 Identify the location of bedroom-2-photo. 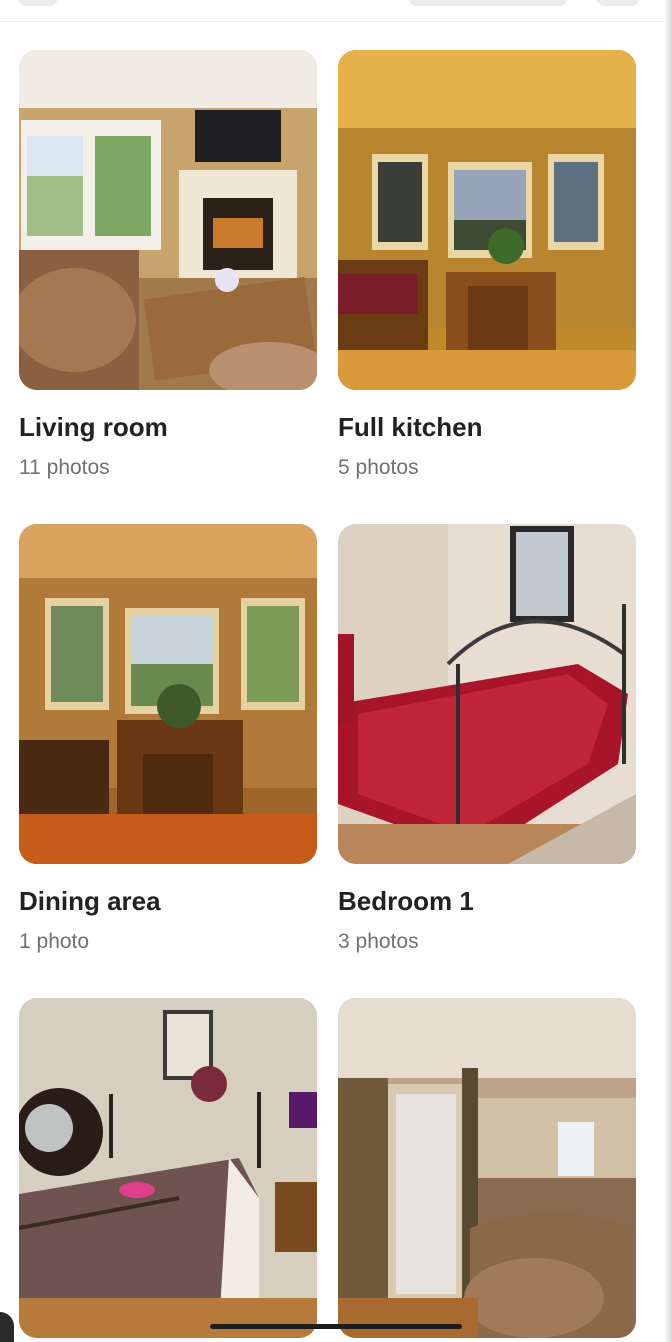
(168, 1168).